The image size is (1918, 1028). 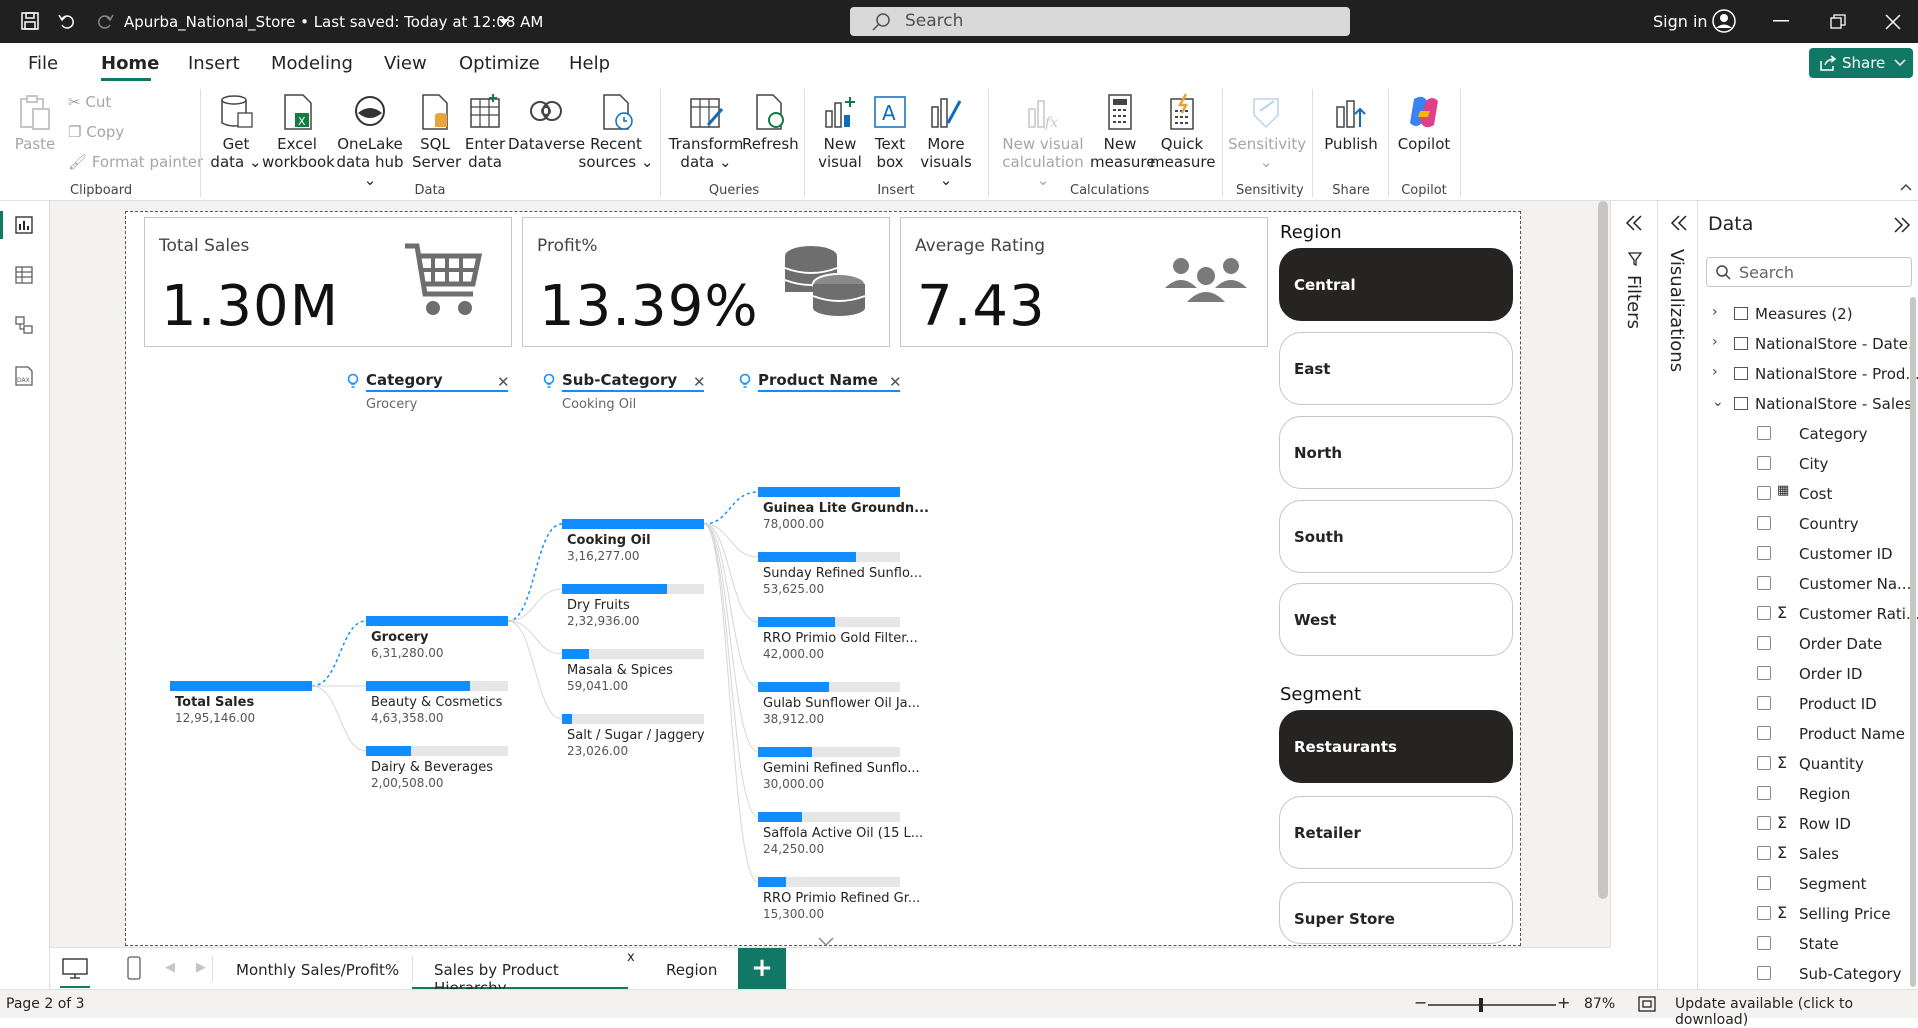 What do you see at coordinates (1805, 434) in the screenshot?
I see `data-field-item: Category` at bounding box center [1805, 434].